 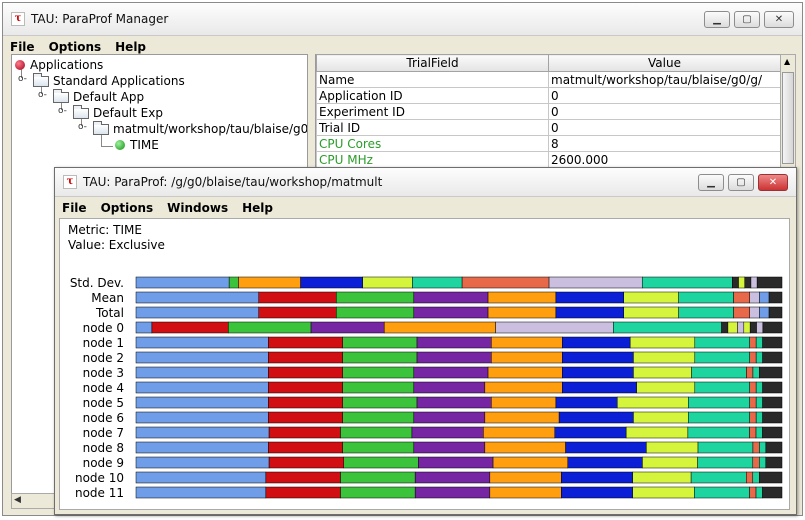 What do you see at coordinates (197, 208) in the screenshot?
I see `menu-windows: Windows` at bounding box center [197, 208].